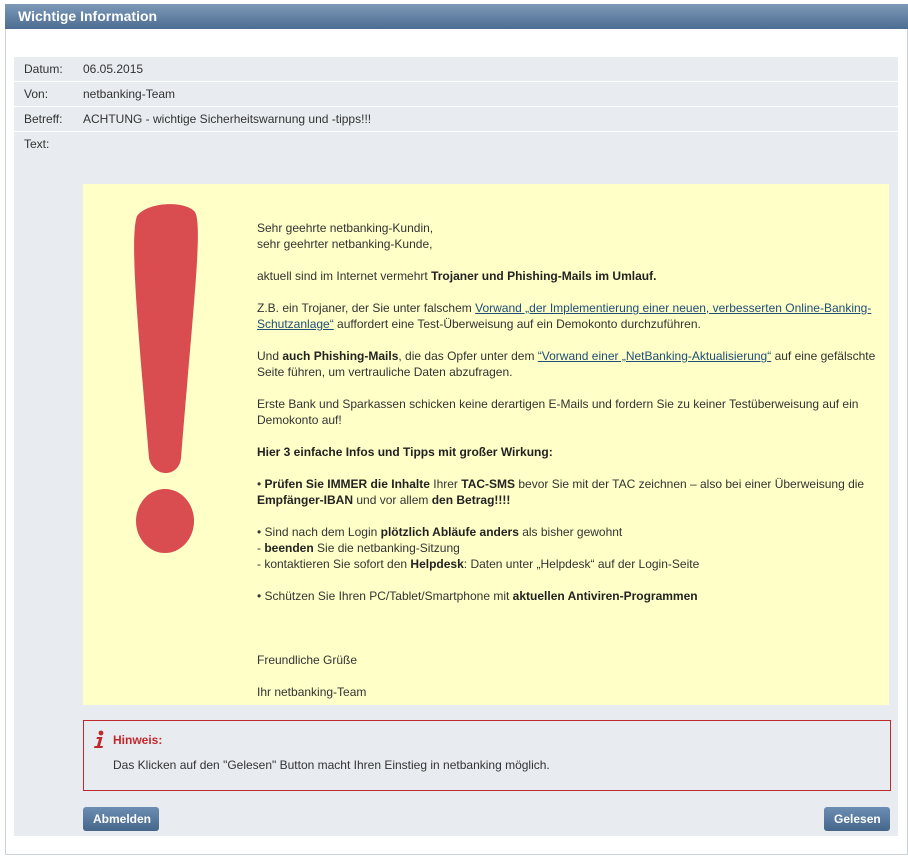  Describe the element at coordinates (456, 94) in the screenshot. I see `from-row: Von: netbanking-Team` at that location.